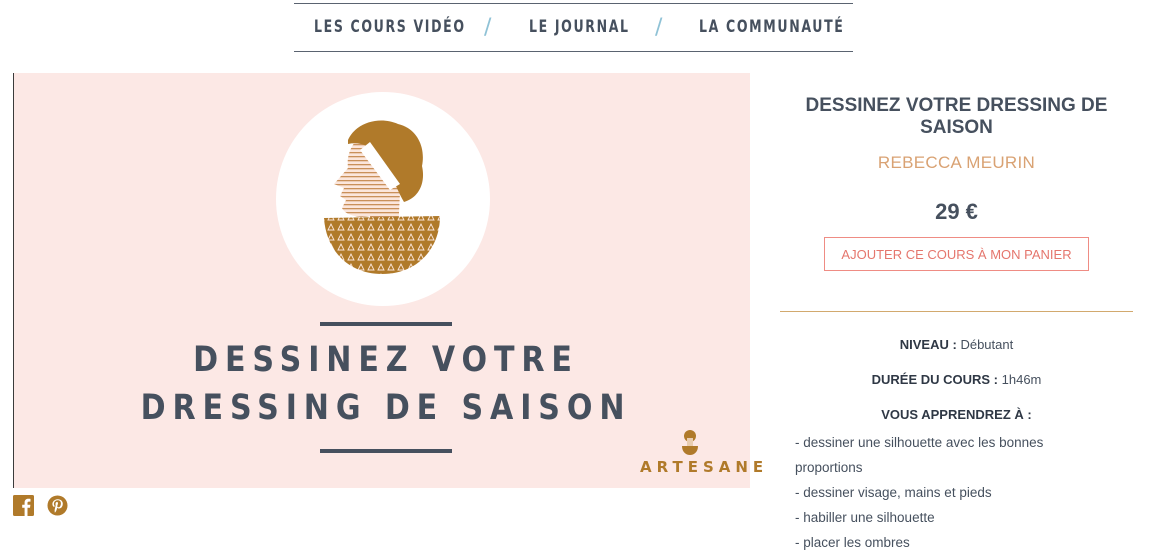  What do you see at coordinates (57, 505) in the screenshot?
I see `pinterest-icon` at bounding box center [57, 505].